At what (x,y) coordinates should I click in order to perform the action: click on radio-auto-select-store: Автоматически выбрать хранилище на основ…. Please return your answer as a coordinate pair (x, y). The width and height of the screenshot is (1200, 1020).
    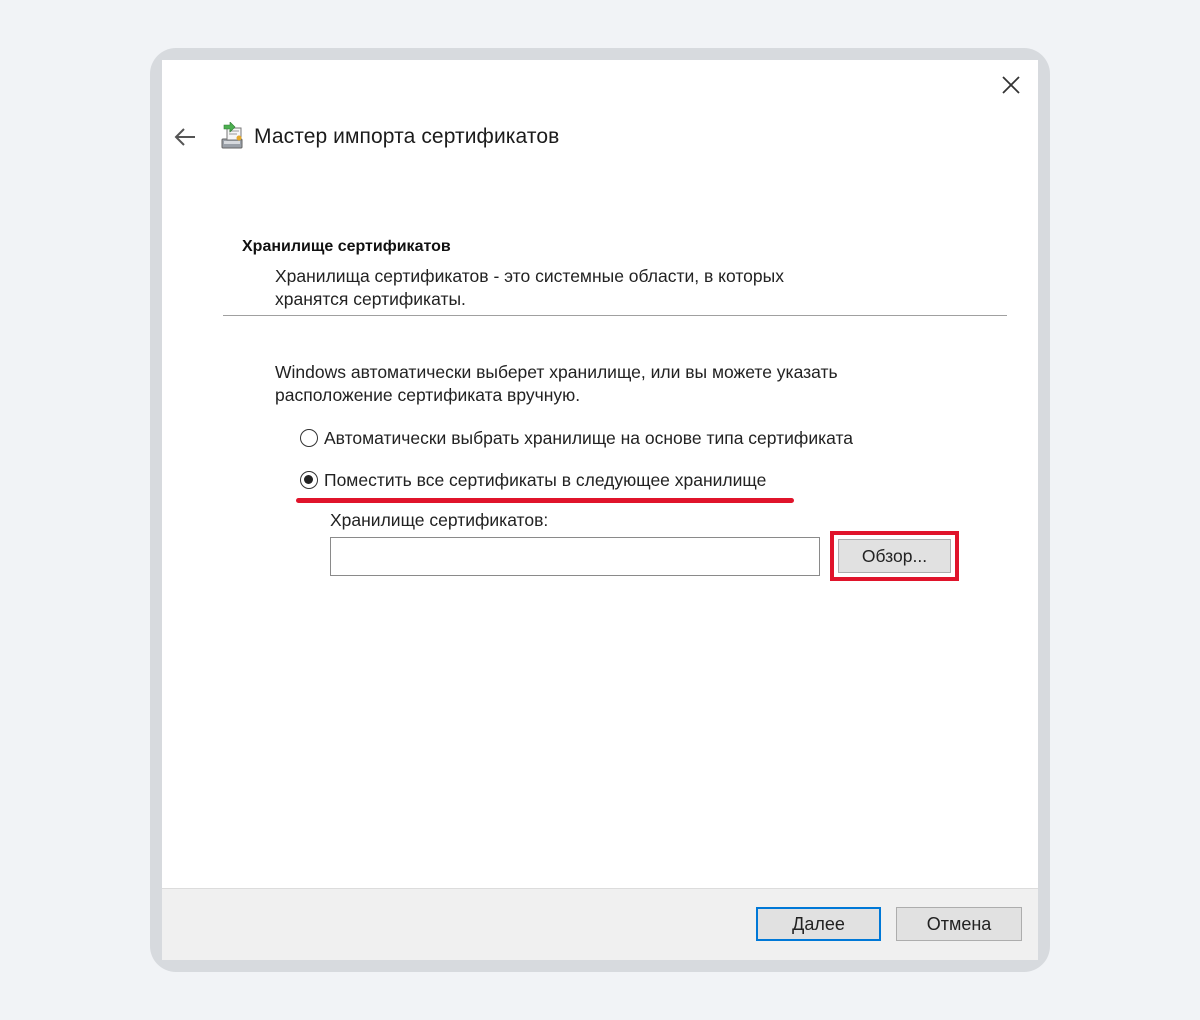
    Looking at the image, I should click on (576, 438).